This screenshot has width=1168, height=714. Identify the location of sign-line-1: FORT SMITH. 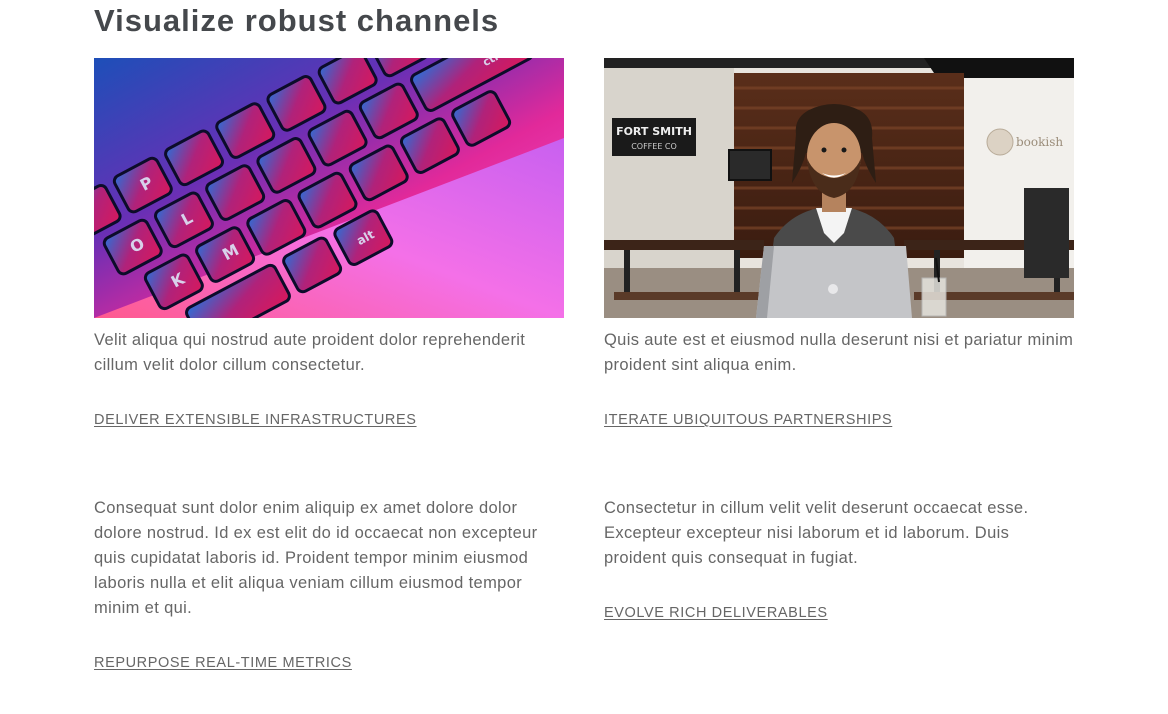
(654, 131).